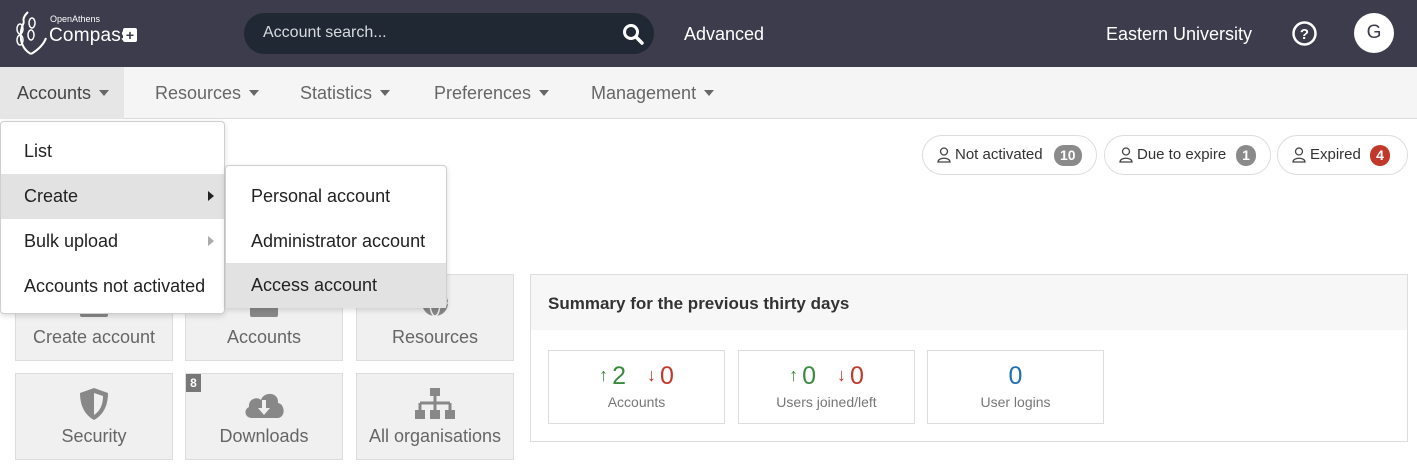 The height and width of the screenshot is (468, 1417). I want to click on expired-filter: Expired 4, so click(1342, 155).